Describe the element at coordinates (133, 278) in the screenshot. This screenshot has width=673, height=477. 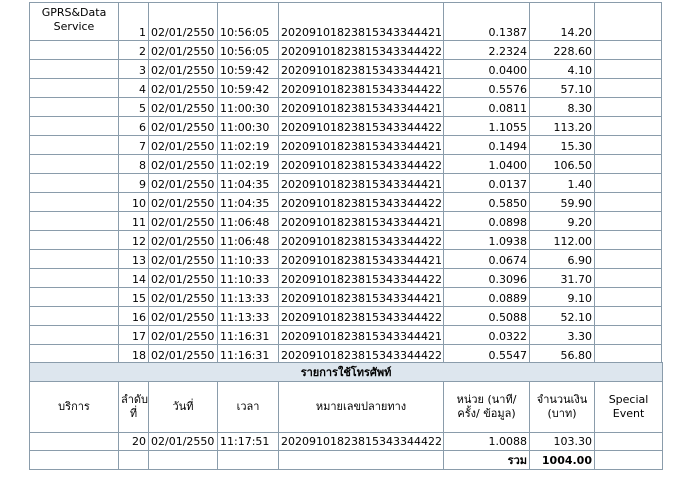
I see `seq-cell: 14` at that location.